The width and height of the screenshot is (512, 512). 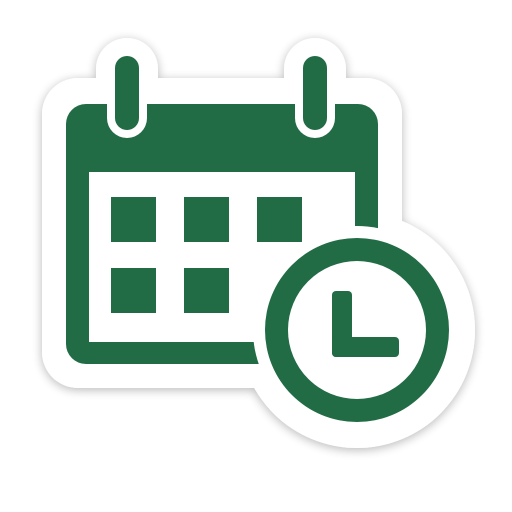 What do you see at coordinates (127, 93) in the screenshot?
I see `binder-ring-left` at bounding box center [127, 93].